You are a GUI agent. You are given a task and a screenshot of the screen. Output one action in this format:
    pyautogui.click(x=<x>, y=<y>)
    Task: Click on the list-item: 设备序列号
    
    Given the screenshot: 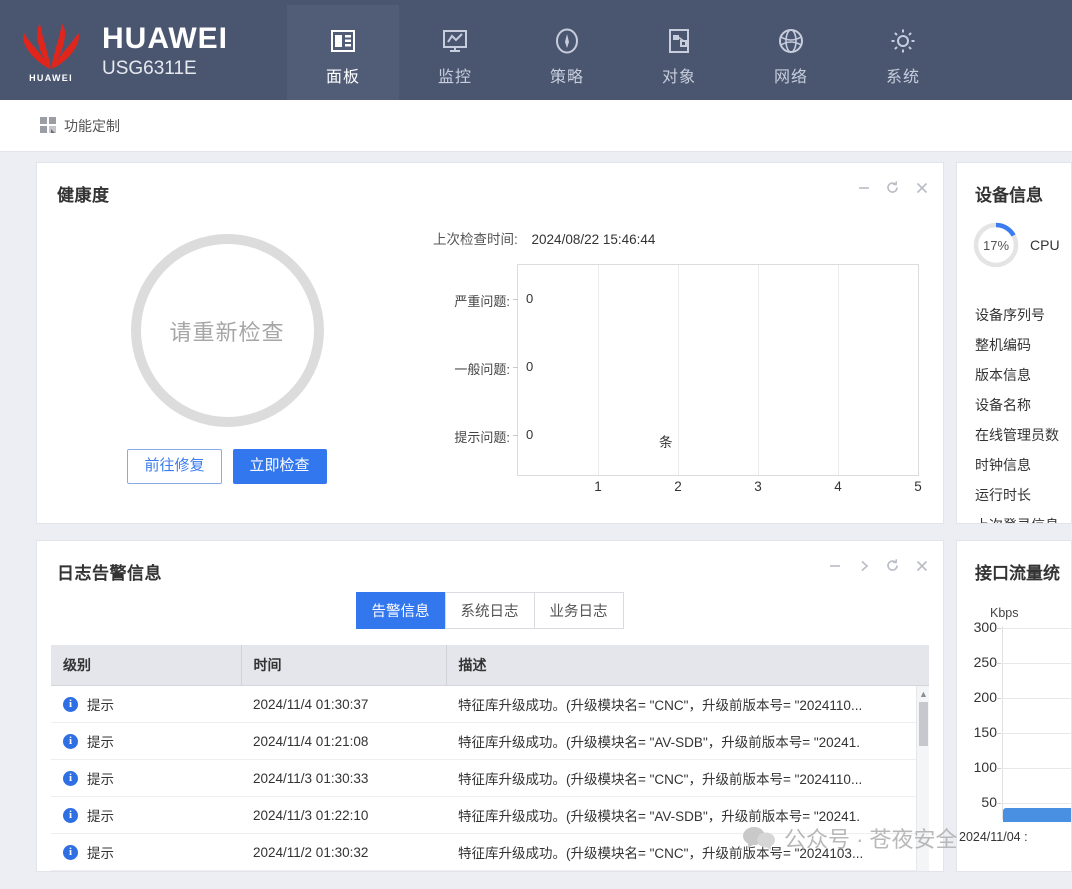 What is the action you would take?
    pyautogui.click(x=1010, y=315)
    